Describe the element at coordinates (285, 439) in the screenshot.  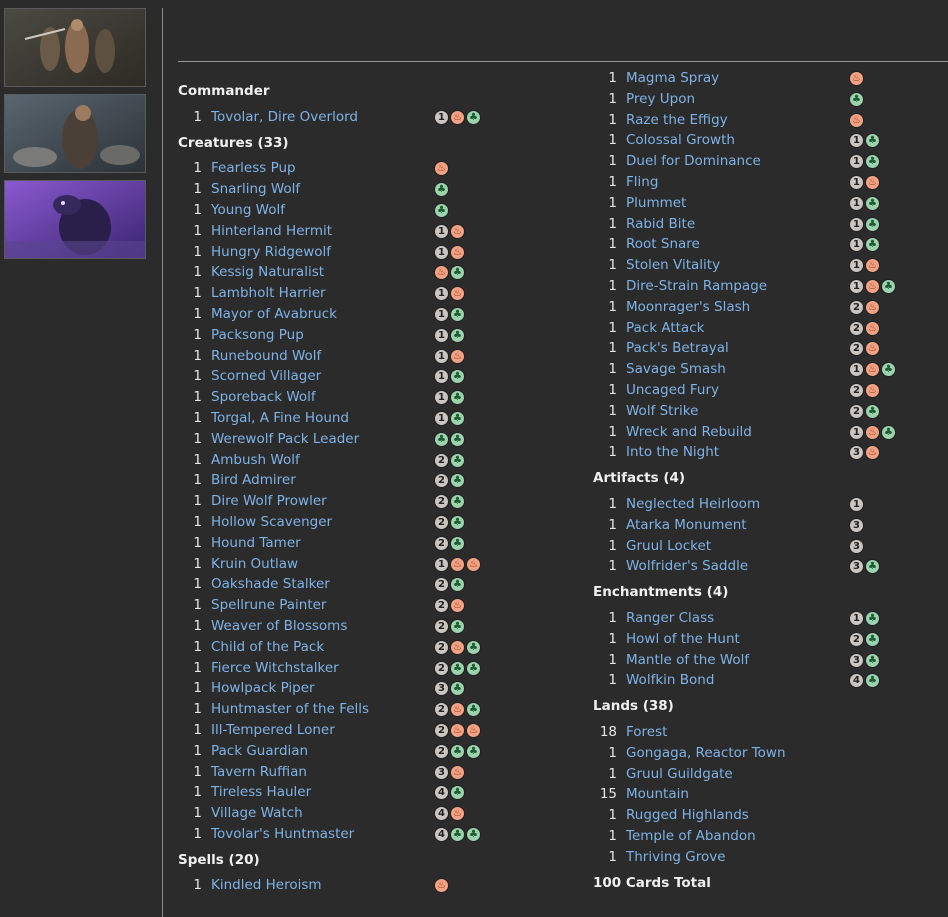
I see `card-name-link: Werewolf Pack Leader` at that location.